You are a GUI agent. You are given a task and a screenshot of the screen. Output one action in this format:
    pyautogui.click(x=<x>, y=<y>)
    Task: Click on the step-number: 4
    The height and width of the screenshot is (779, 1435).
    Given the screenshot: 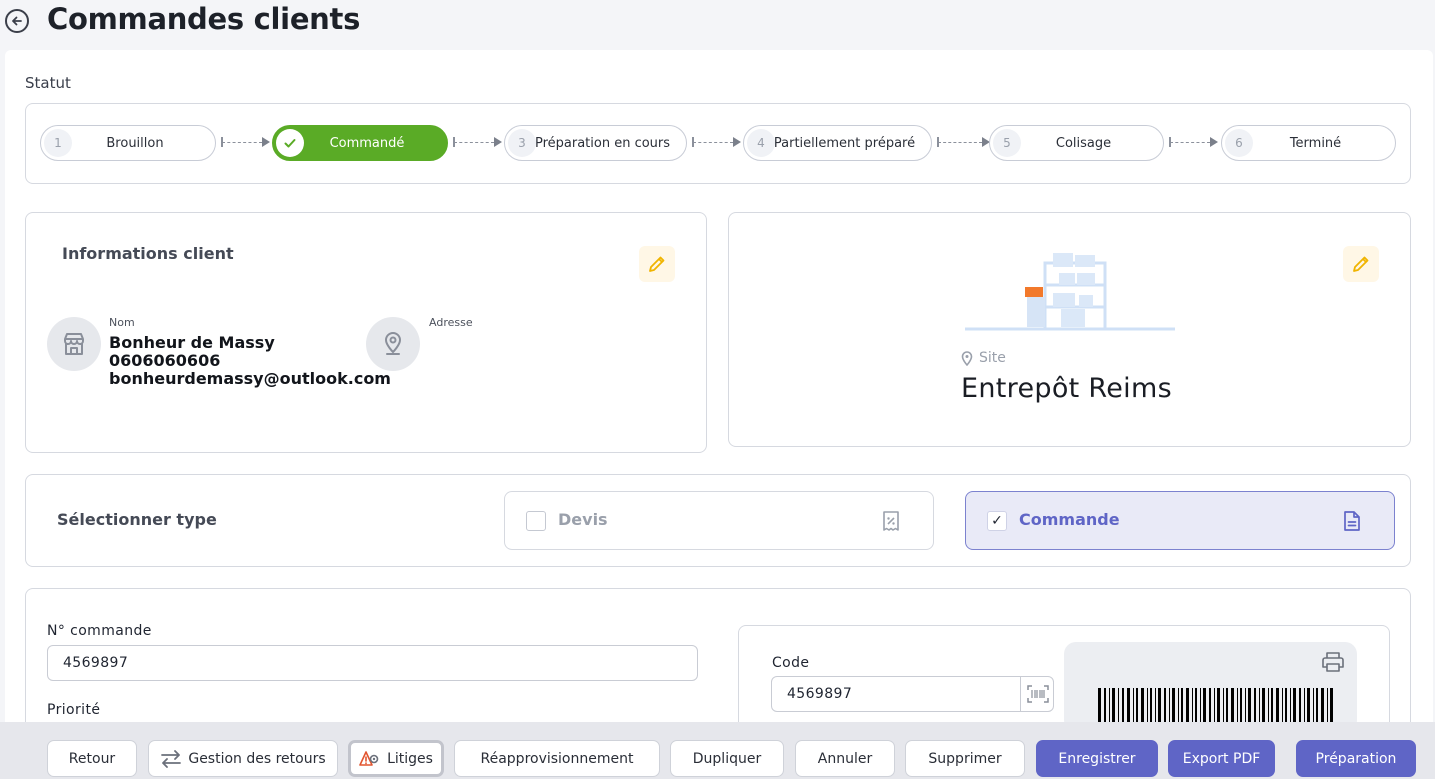 What is the action you would take?
    pyautogui.click(x=761, y=143)
    